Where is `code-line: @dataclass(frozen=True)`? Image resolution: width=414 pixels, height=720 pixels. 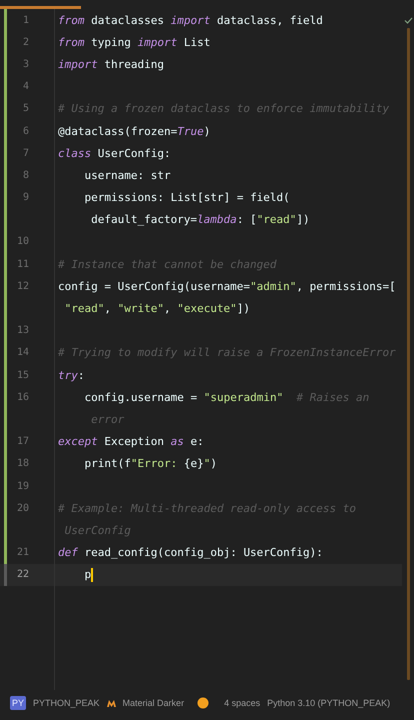
code-line: @dataclass(frozen=True) is located at coordinates (133, 131).